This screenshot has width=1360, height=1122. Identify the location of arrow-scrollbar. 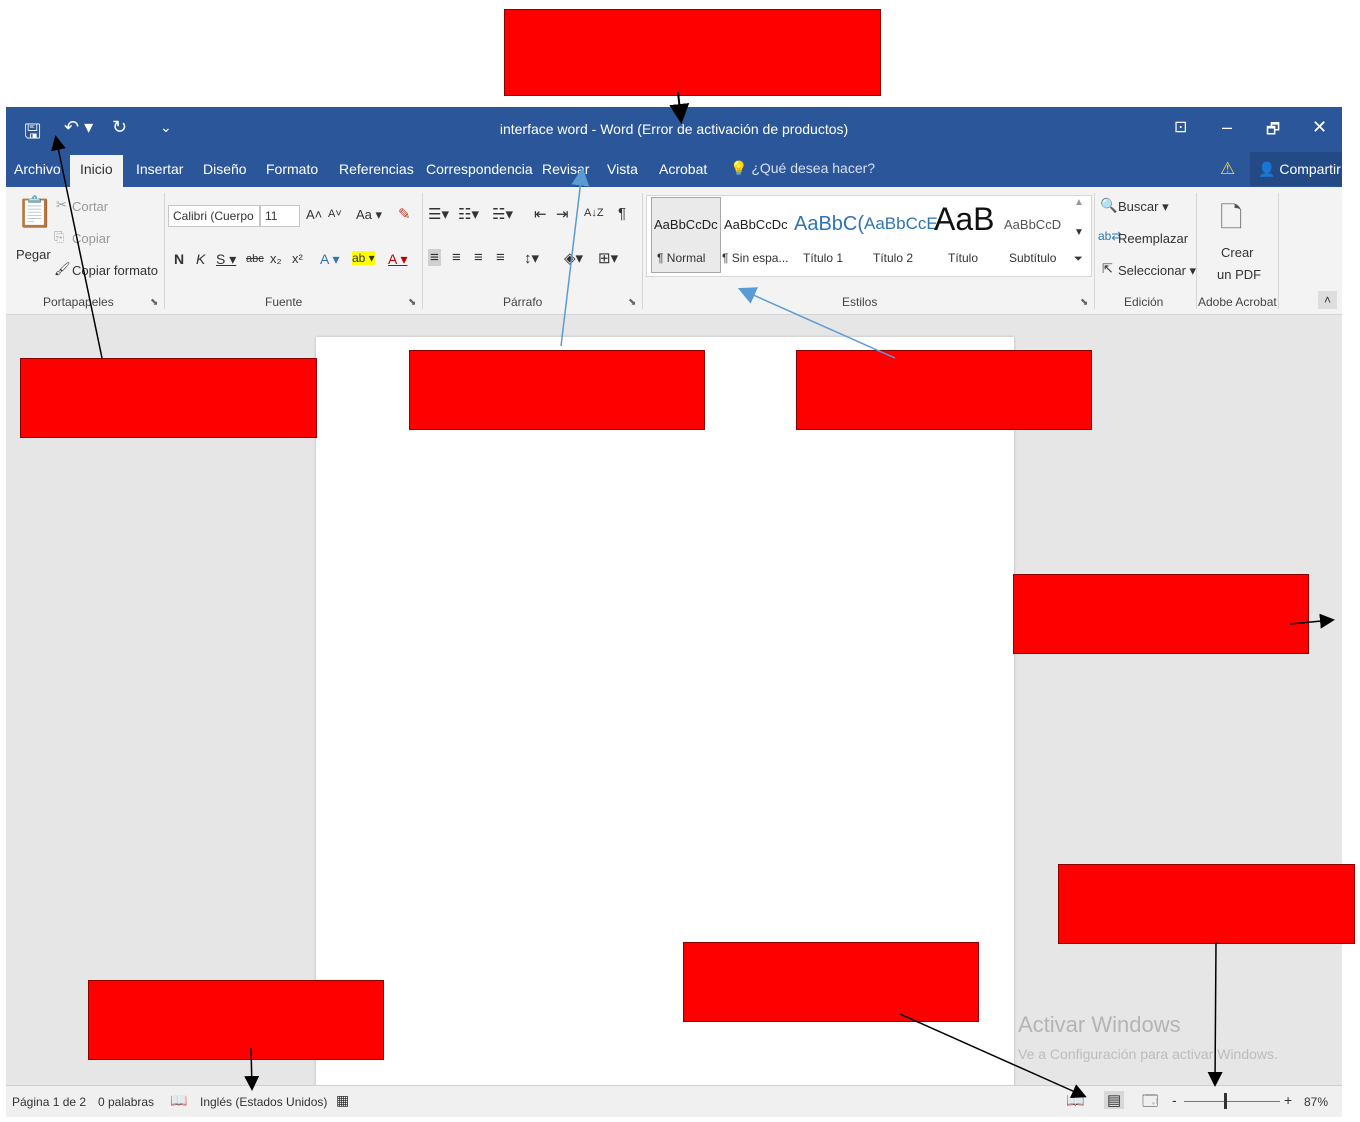
(1312, 621).